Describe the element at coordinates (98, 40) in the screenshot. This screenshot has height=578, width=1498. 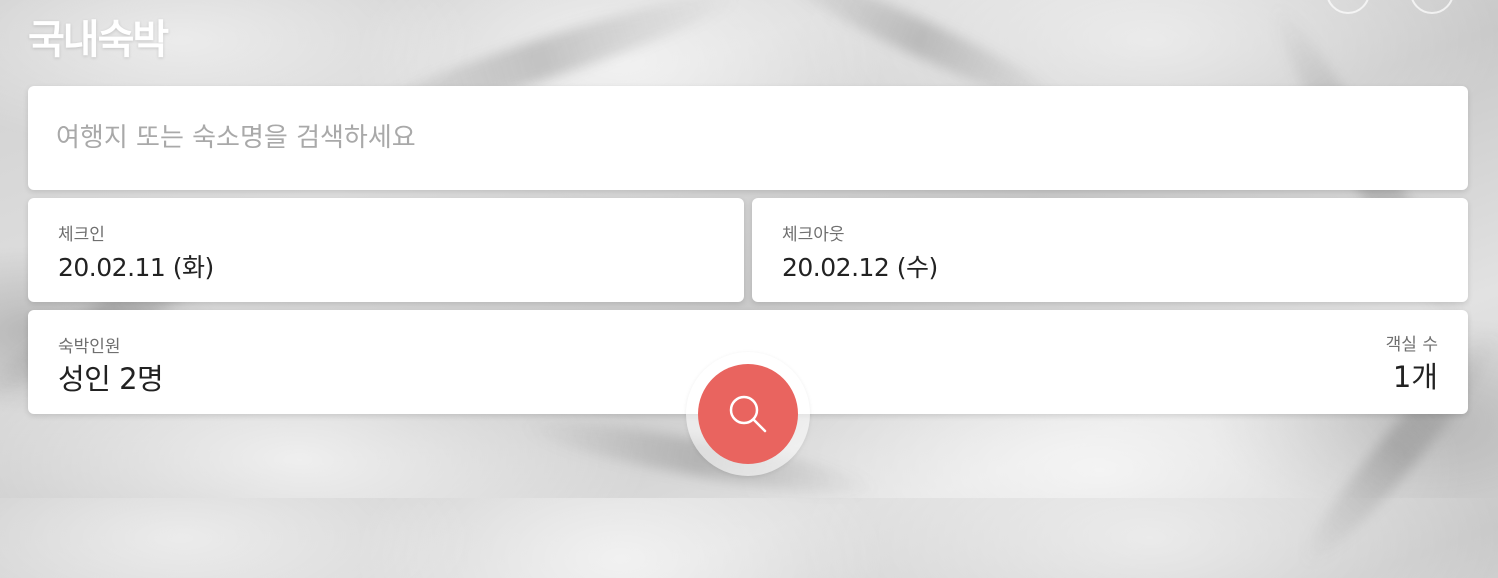
I see `page-title: 국내숙박` at that location.